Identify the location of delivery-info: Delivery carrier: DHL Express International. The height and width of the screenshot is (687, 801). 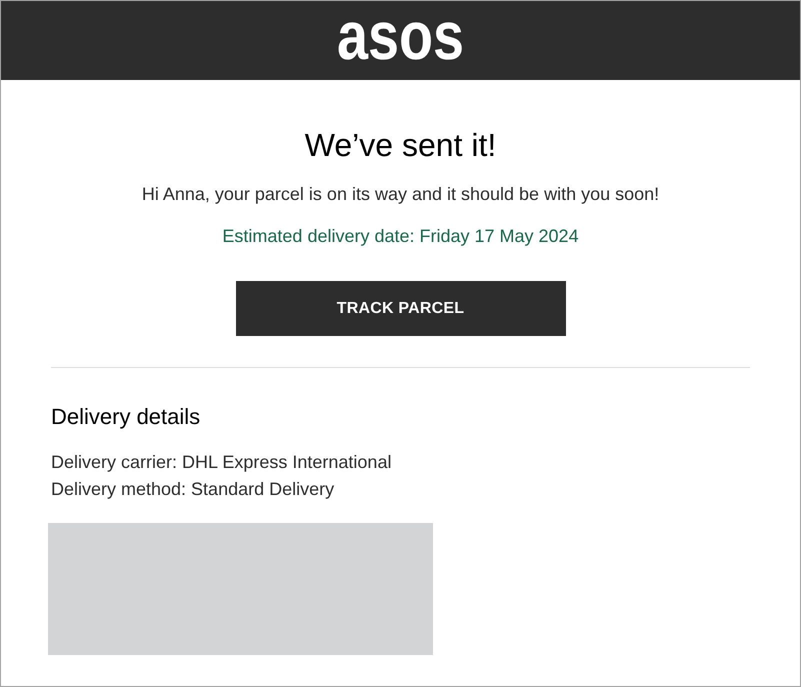
(221, 462).